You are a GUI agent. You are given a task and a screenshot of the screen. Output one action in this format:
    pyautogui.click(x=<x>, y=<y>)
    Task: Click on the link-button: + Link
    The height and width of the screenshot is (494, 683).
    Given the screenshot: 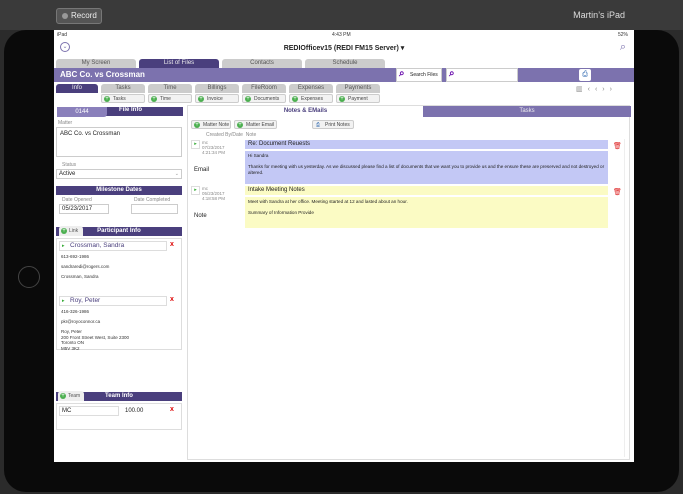 What is the action you would take?
    pyautogui.click(x=71, y=231)
    